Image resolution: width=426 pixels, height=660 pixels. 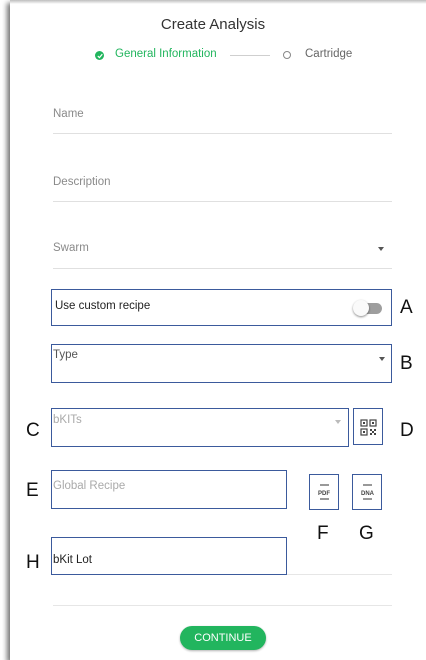 I want to click on annotation-e: E, so click(x=32, y=490).